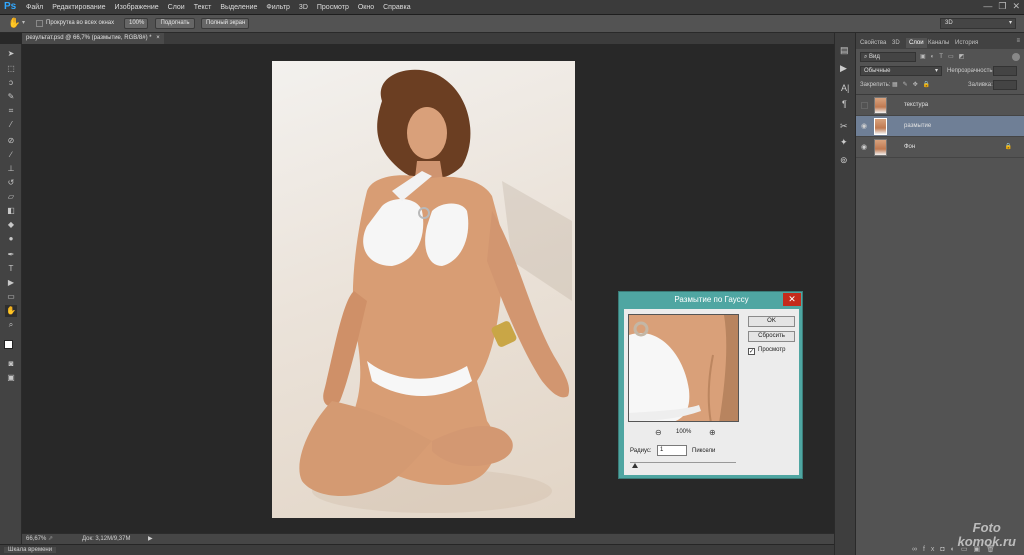  What do you see at coordinates (771, 321) in the screenshot?
I see `ok-button: OK` at bounding box center [771, 321].